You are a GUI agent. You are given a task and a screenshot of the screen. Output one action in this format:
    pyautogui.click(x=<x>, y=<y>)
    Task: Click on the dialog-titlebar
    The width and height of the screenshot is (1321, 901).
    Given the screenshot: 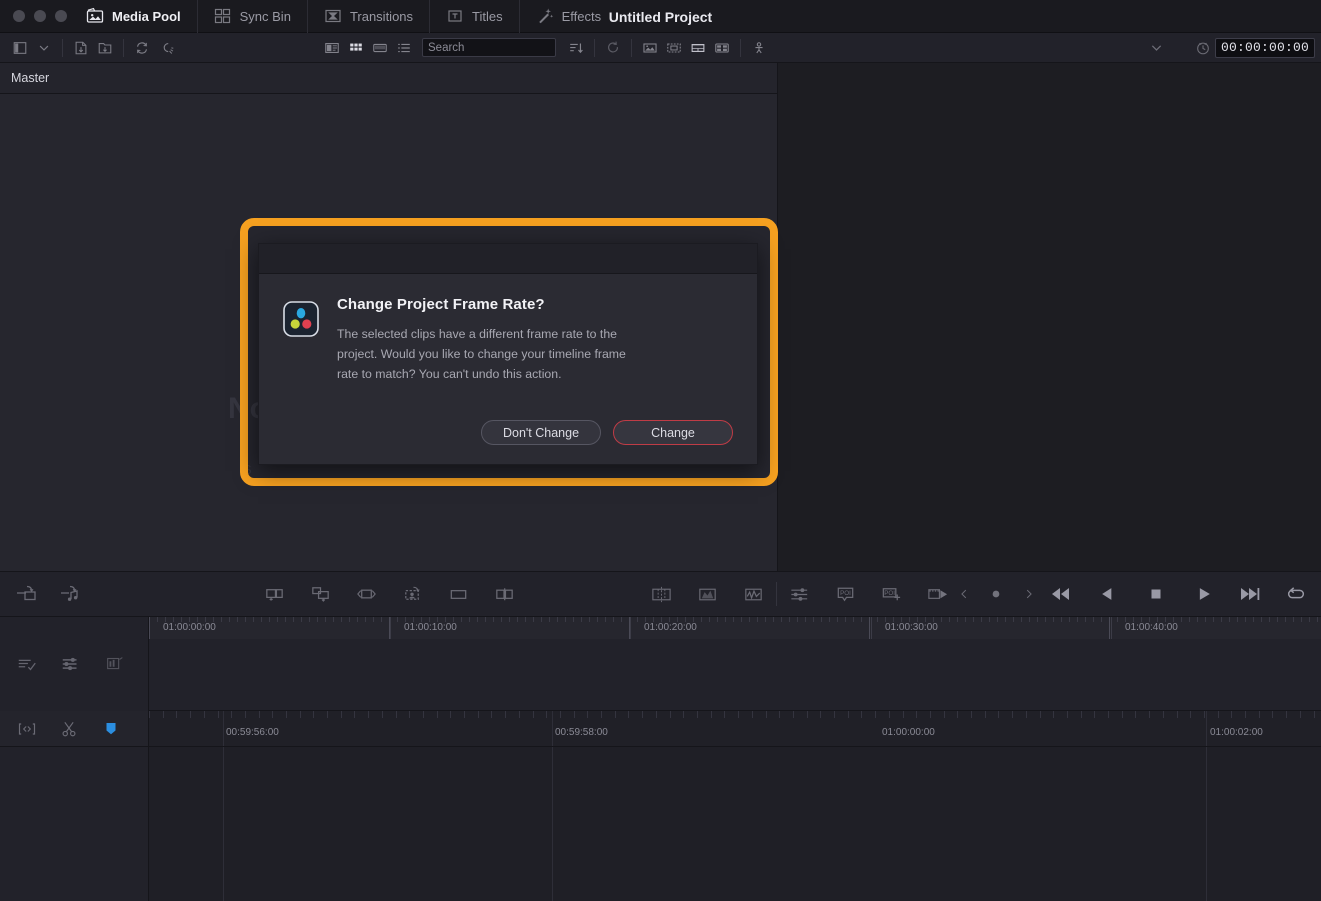 What is the action you would take?
    pyautogui.click(x=508, y=259)
    